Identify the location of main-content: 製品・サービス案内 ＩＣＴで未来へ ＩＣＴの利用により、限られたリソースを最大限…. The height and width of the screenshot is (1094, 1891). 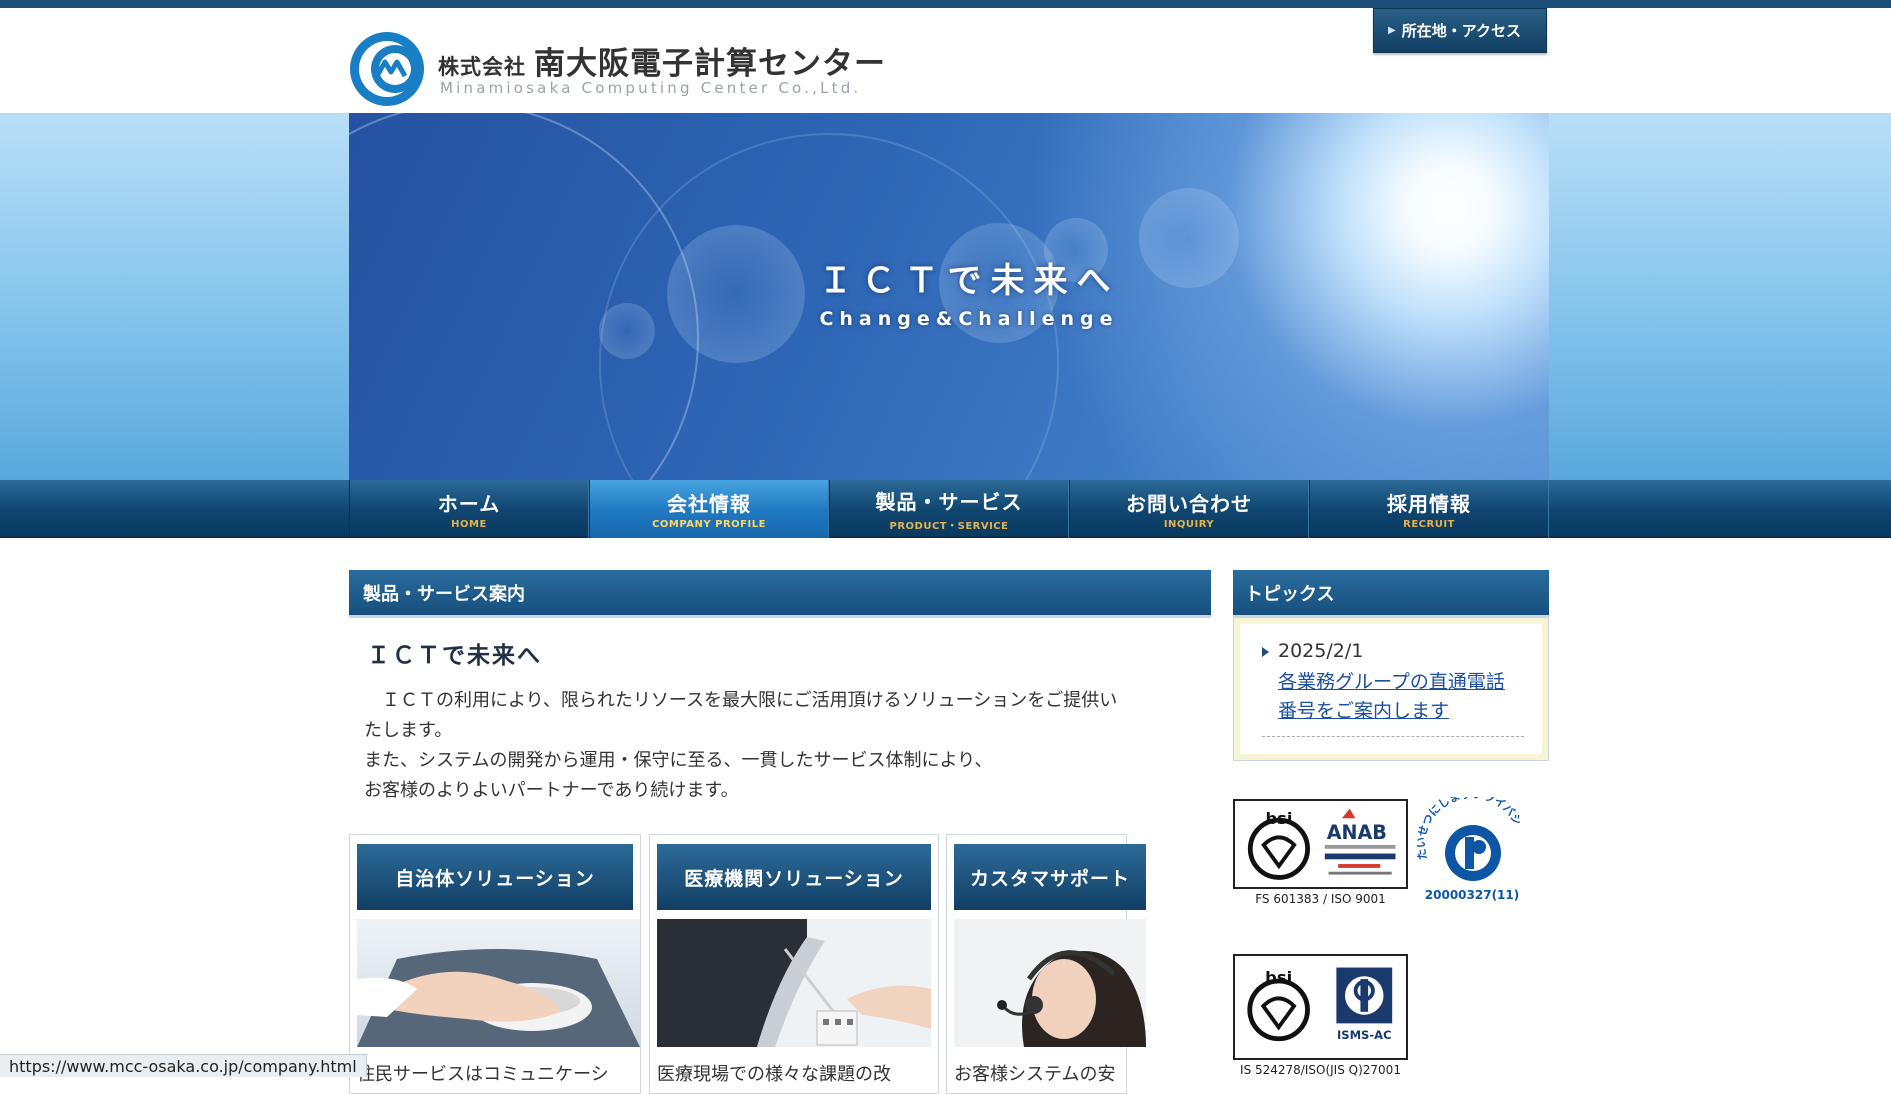
(780, 688).